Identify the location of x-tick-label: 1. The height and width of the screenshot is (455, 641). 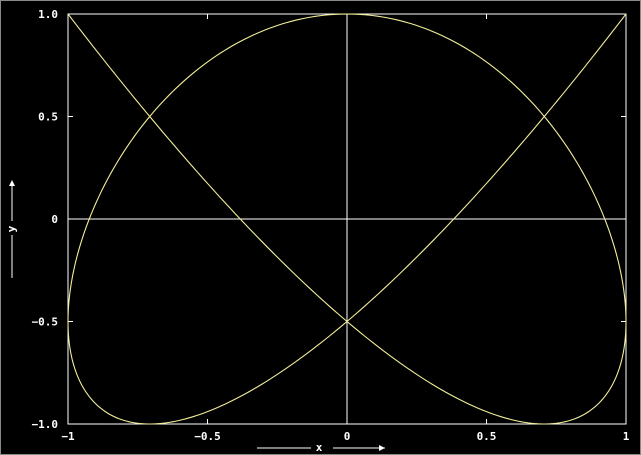
(626, 436).